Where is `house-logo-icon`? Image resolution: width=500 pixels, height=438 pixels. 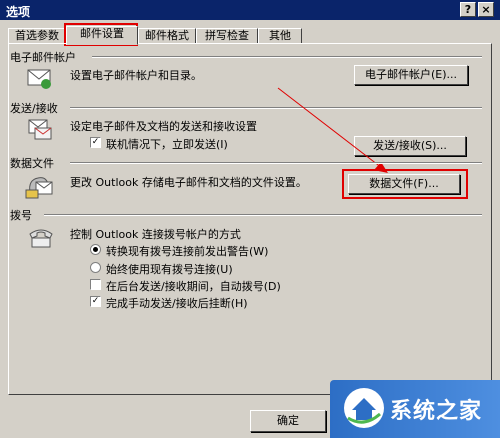 house-logo-icon is located at coordinates (364, 411).